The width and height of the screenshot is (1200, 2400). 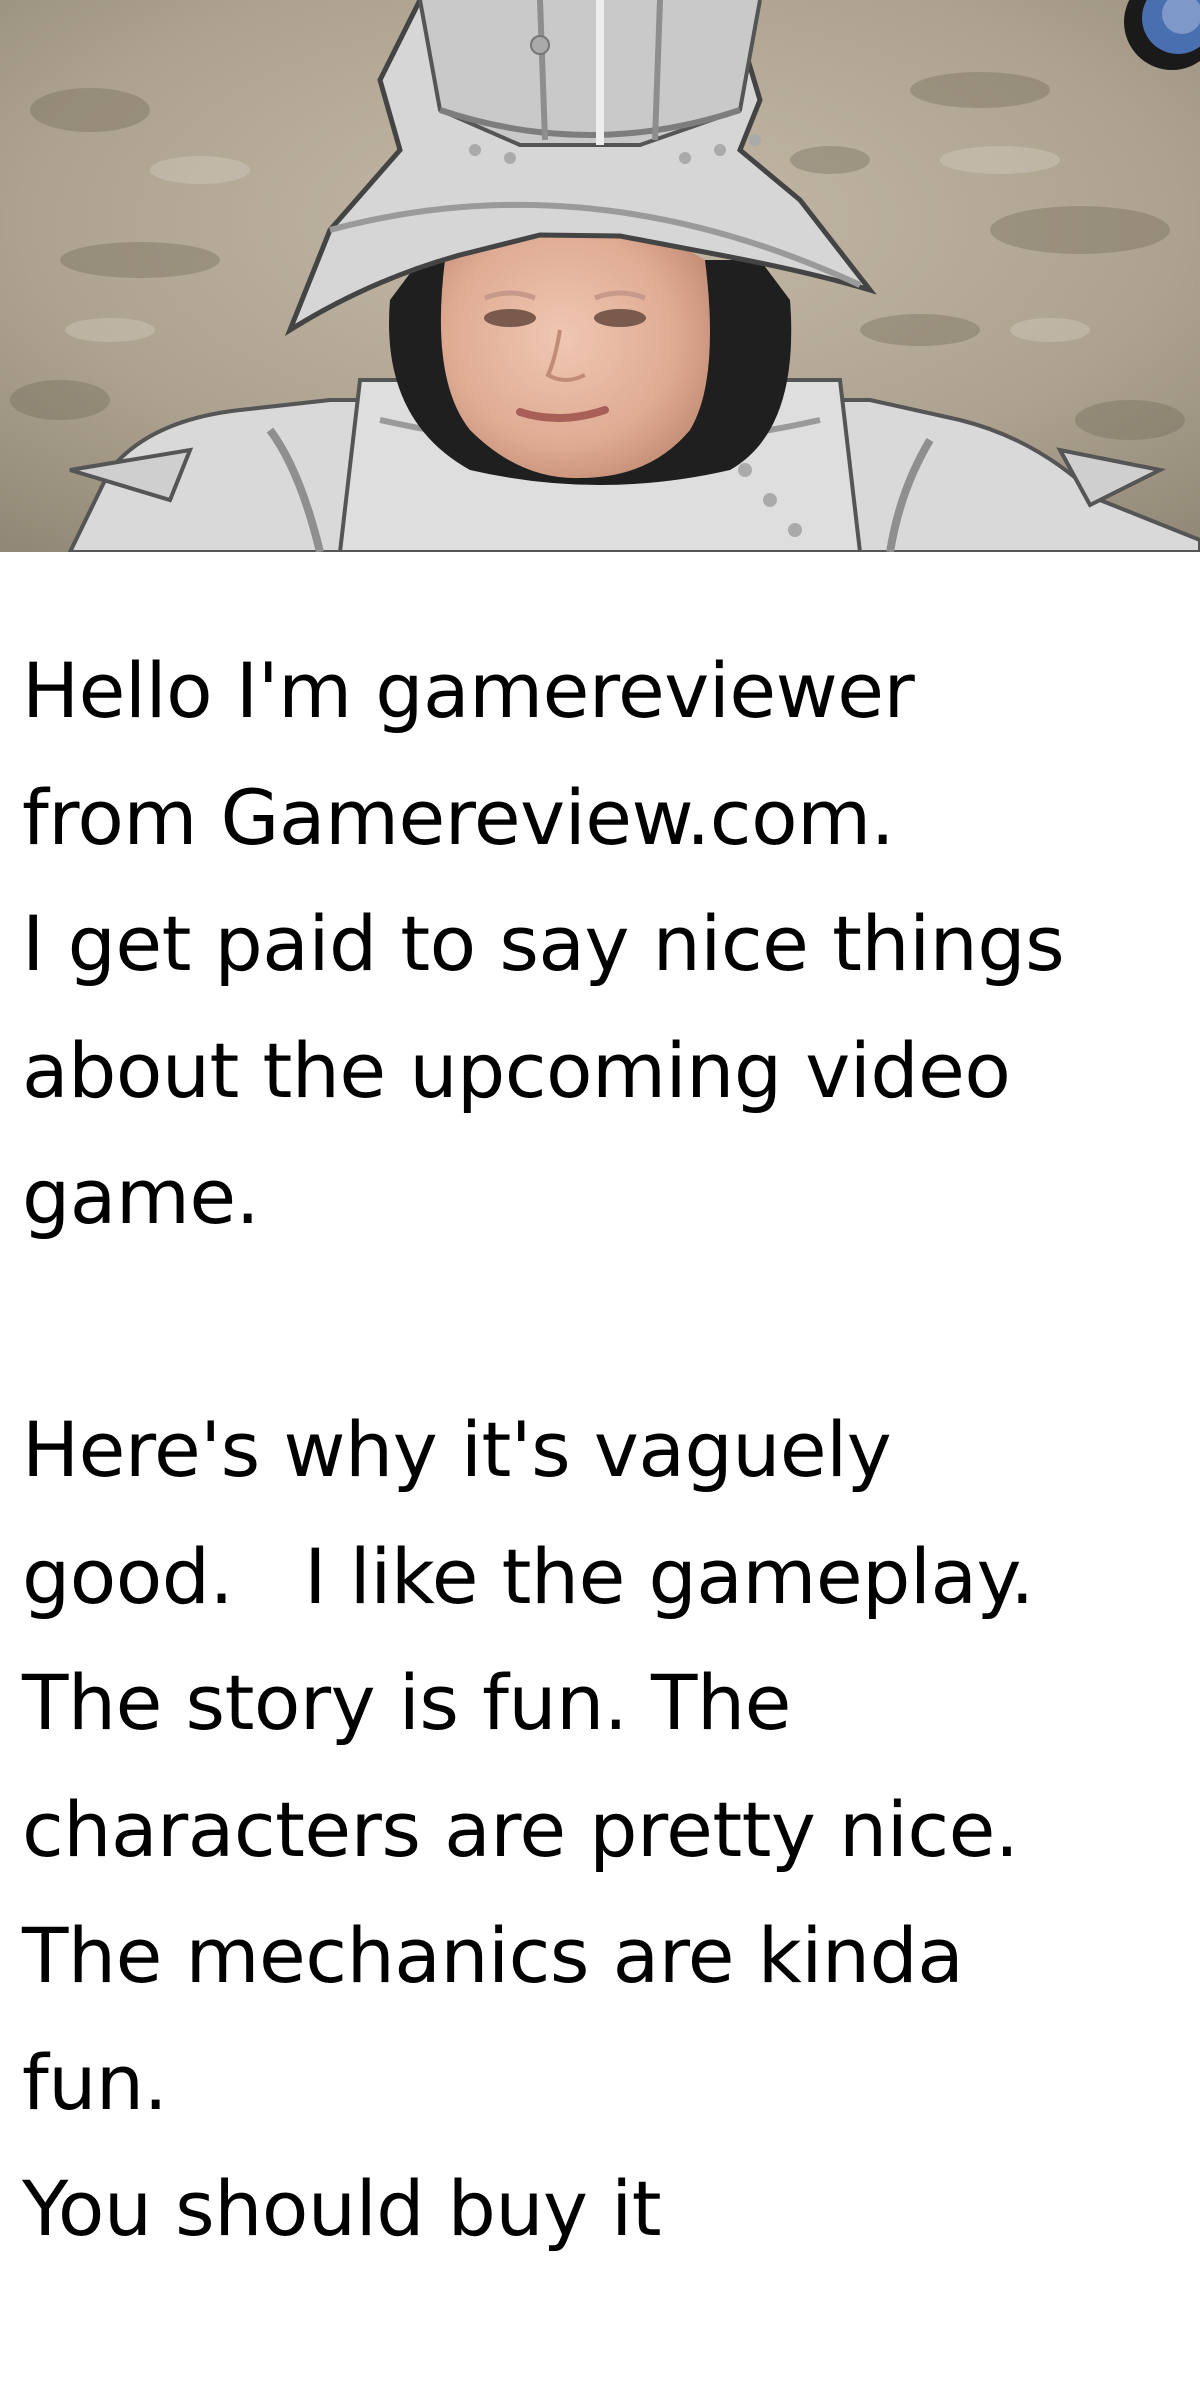 I want to click on caption-line: You should buy it, so click(x=342, y=2208).